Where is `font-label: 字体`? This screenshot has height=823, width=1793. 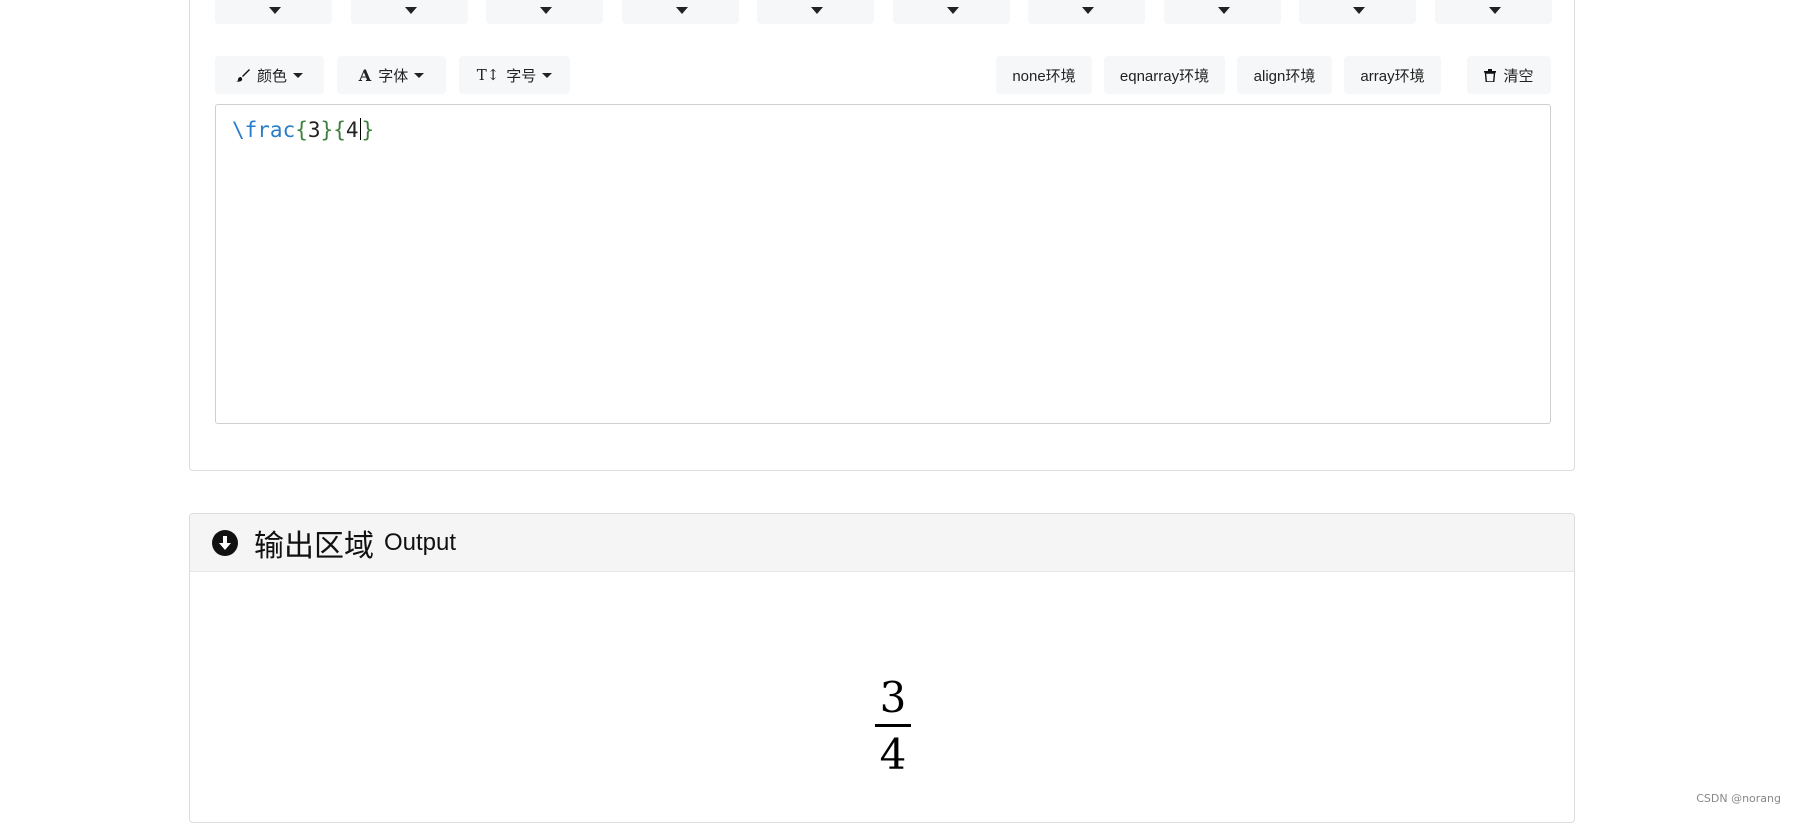
font-label: 字体 is located at coordinates (393, 76).